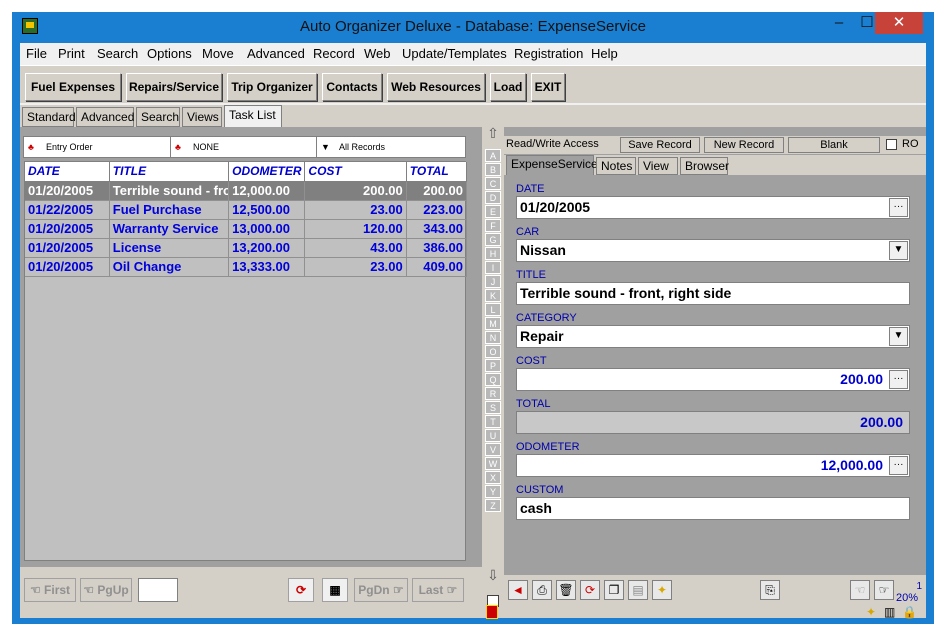 This screenshot has width=946, height=644. Describe the element at coordinates (704, 166) in the screenshot. I see `tab-browser: Browser` at that location.